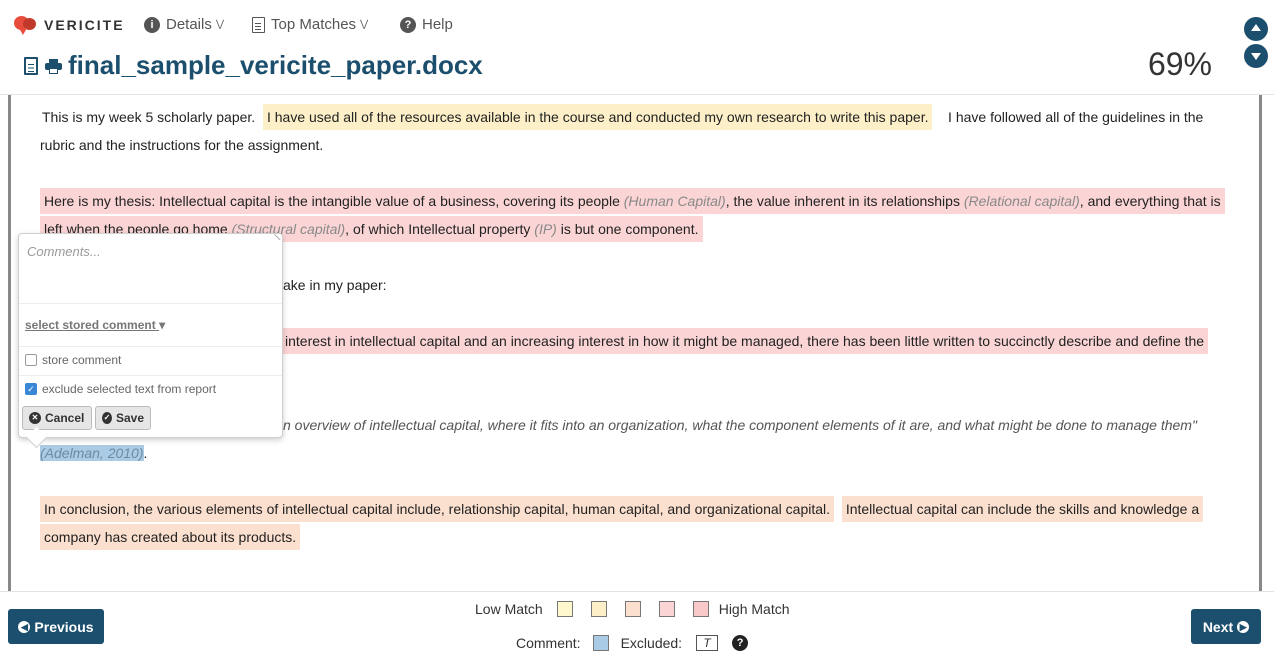 The height and width of the screenshot is (661, 1274). I want to click on high-match-label: High Match, so click(754, 609).